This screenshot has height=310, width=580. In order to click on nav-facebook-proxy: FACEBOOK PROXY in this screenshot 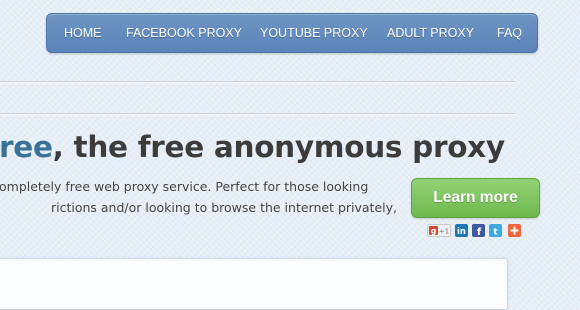, I will do `click(184, 33)`.